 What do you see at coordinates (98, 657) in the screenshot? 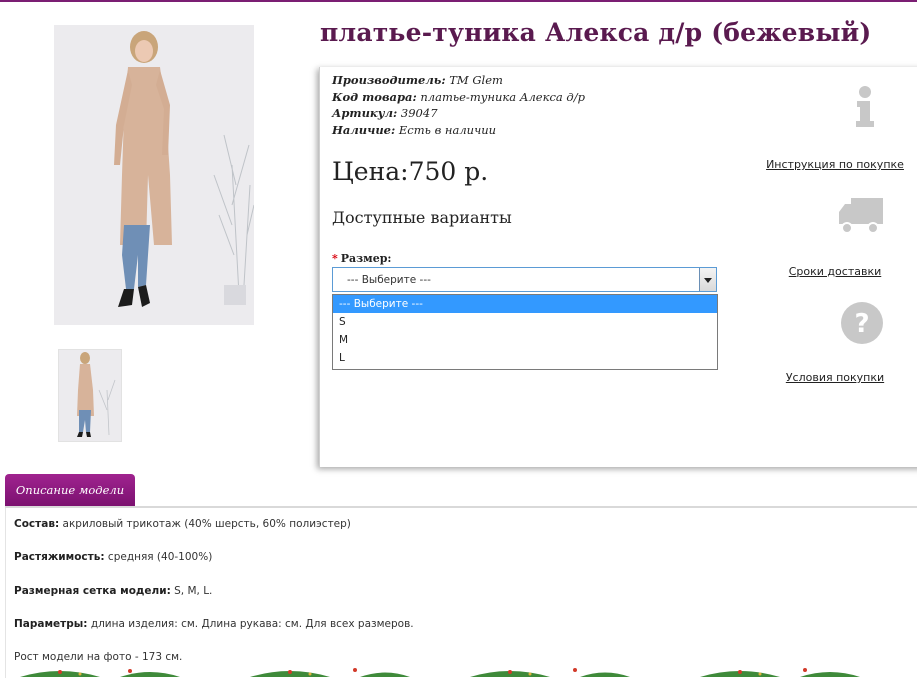
I see `description-line: Рост модели на фото - 173 см.` at bounding box center [98, 657].